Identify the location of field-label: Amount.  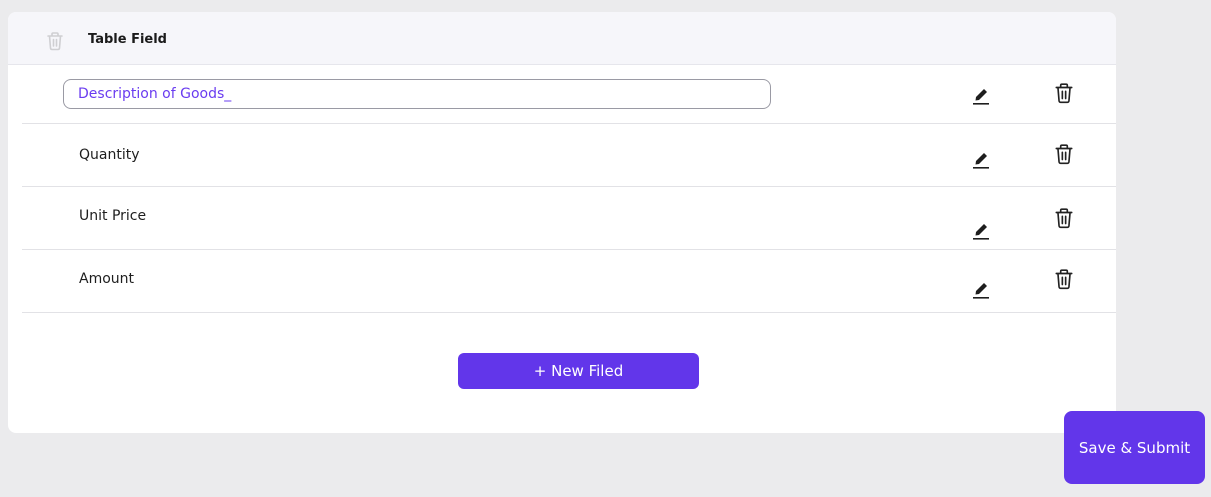
(107, 279).